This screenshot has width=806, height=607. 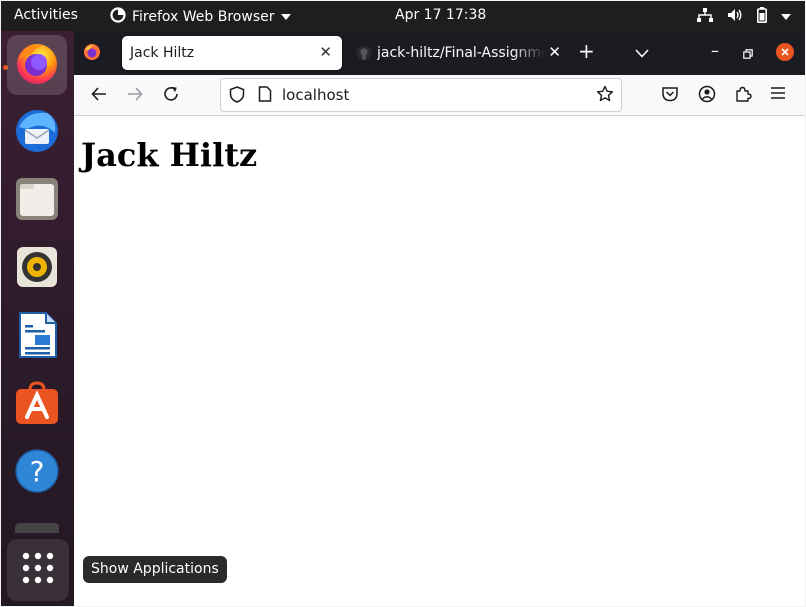 What do you see at coordinates (232, 53) in the screenshot?
I see `tab-jack-hiltz: Jack Hiltz ✕` at bounding box center [232, 53].